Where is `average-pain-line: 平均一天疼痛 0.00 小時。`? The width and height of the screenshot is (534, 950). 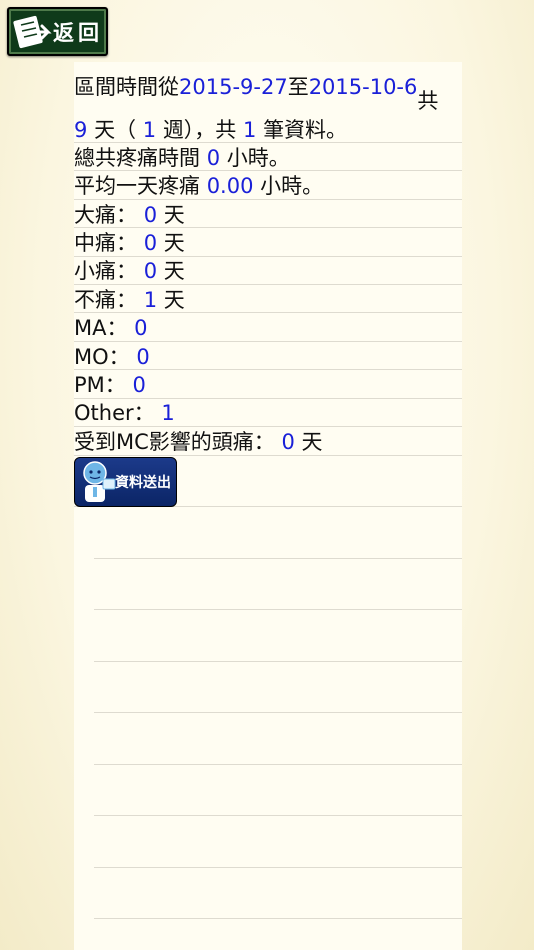 average-pain-line: 平均一天疼痛 0.00 小時。 is located at coordinates (198, 186).